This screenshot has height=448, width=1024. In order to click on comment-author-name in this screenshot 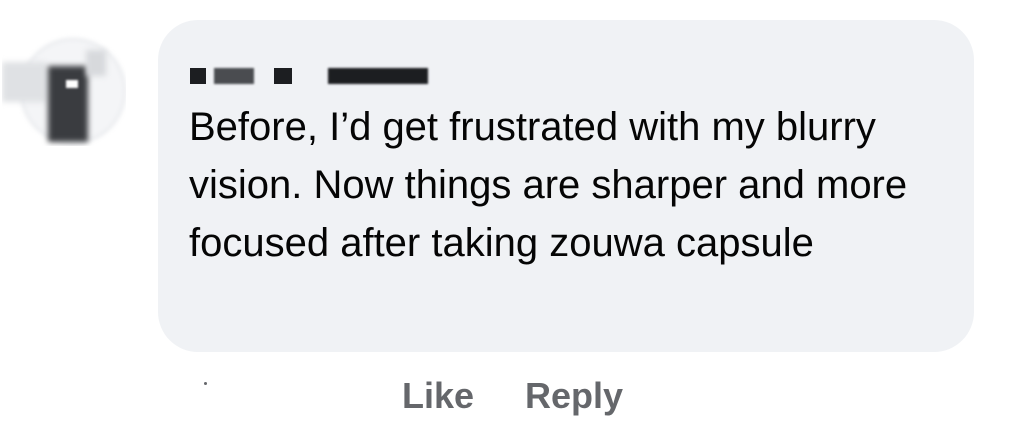, I will do `click(315, 76)`.